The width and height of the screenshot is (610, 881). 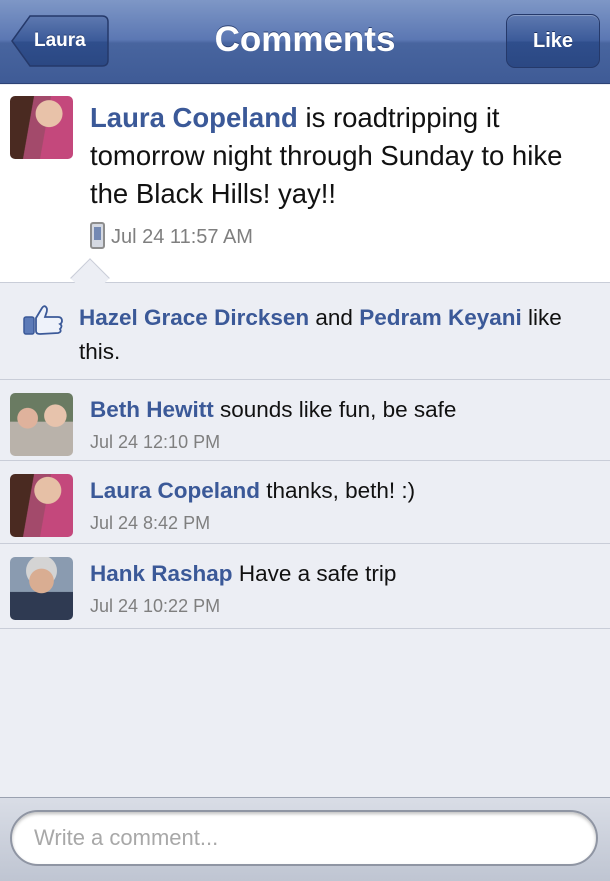 I want to click on likes-joiner: and, so click(x=334, y=317).